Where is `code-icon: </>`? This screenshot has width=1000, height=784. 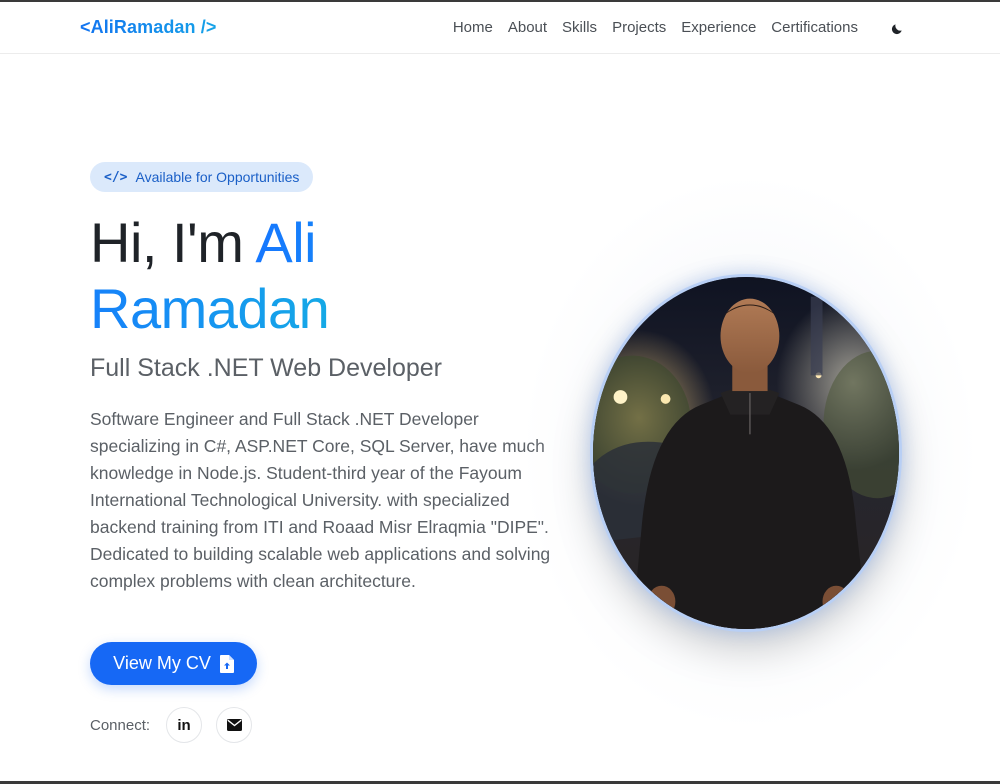
code-icon: </> is located at coordinates (116, 177).